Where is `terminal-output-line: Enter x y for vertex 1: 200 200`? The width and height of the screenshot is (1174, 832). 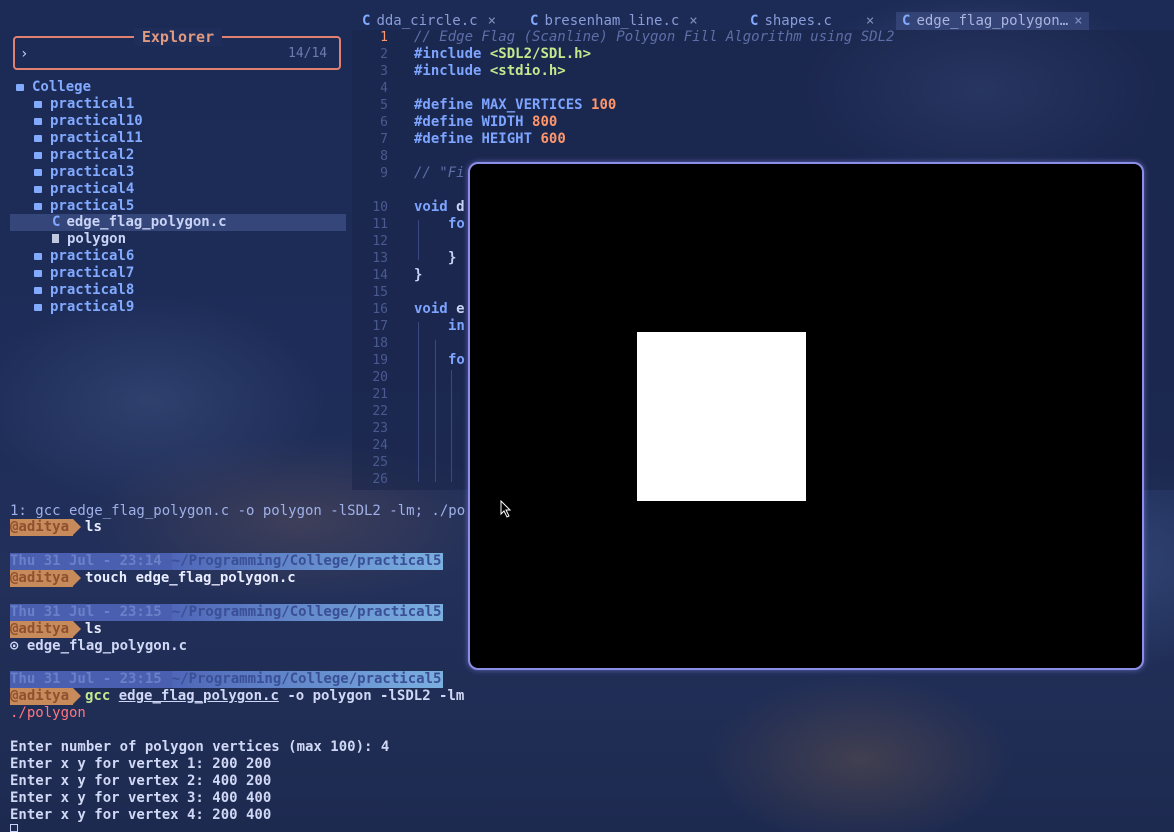
terminal-output-line: Enter x y for vertex 1: 200 200 is located at coordinates (141, 764).